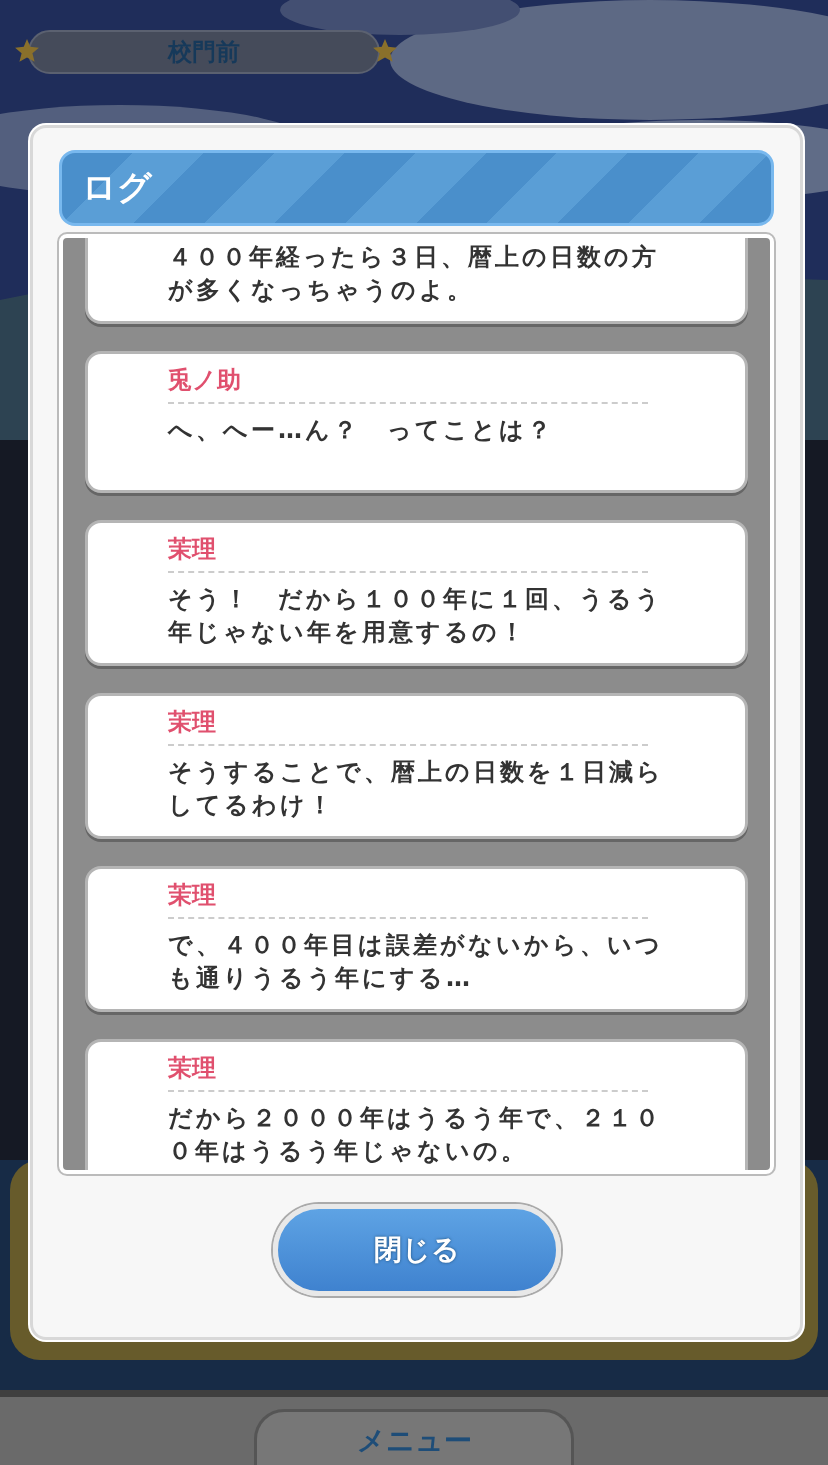 The height and width of the screenshot is (1465, 828). What do you see at coordinates (416, 1250) in the screenshot?
I see `close-button: 閉じる` at bounding box center [416, 1250].